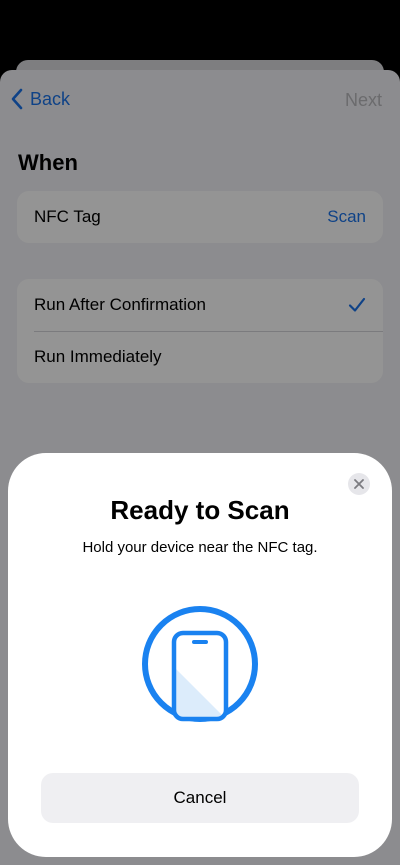  What do you see at coordinates (200, 664) in the screenshot?
I see `phone-scan-icon` at bounding box center [200, 664].